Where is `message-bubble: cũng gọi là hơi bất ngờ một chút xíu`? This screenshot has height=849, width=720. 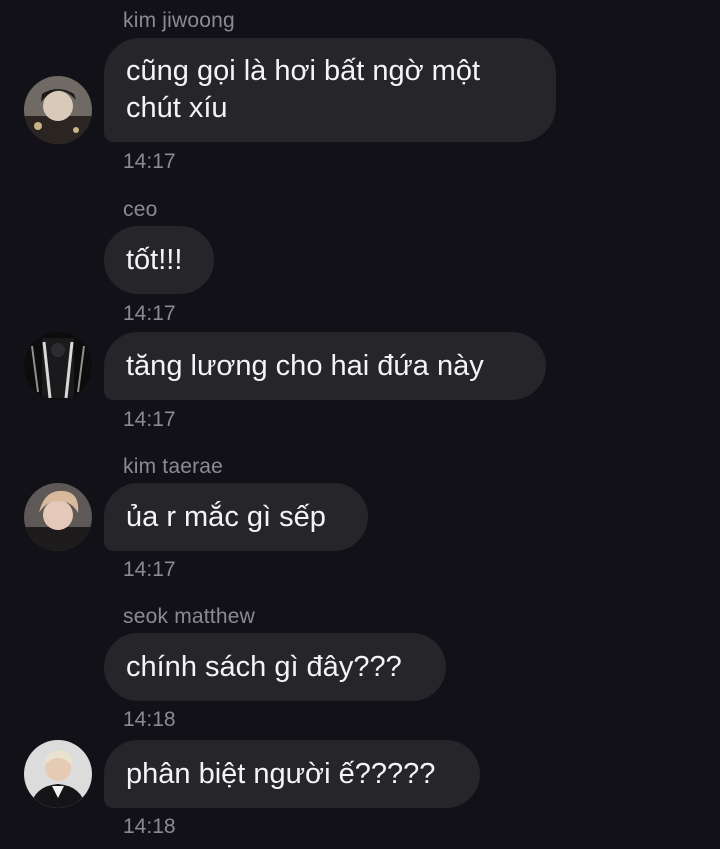 message-bubble: cũng gọi là hơi bất ngờ một chút xíu is located at coordinates (330, 90).